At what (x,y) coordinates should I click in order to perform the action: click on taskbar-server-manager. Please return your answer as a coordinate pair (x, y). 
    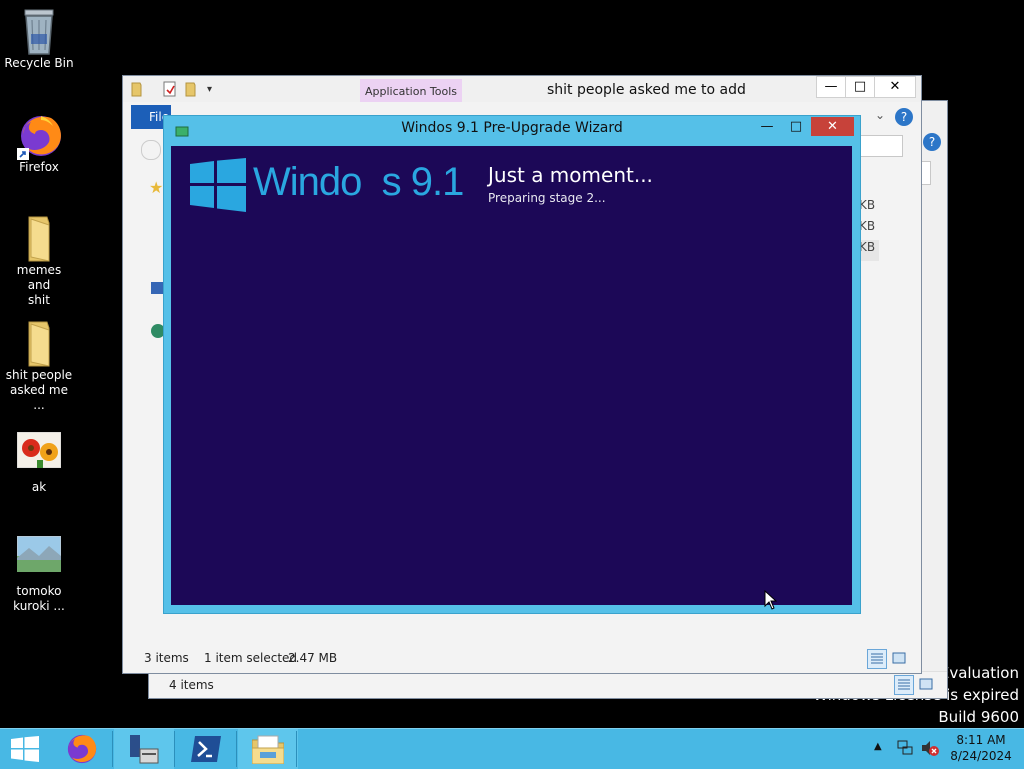
    Looking at the image, I should click on (144, 749).